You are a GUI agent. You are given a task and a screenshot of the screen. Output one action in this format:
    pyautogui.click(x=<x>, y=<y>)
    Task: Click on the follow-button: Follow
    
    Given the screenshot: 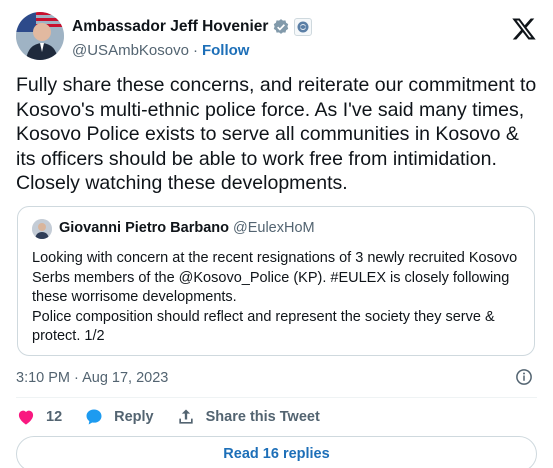 What is the action you would take?
    pyautogui.click(x=226, y=50)
    